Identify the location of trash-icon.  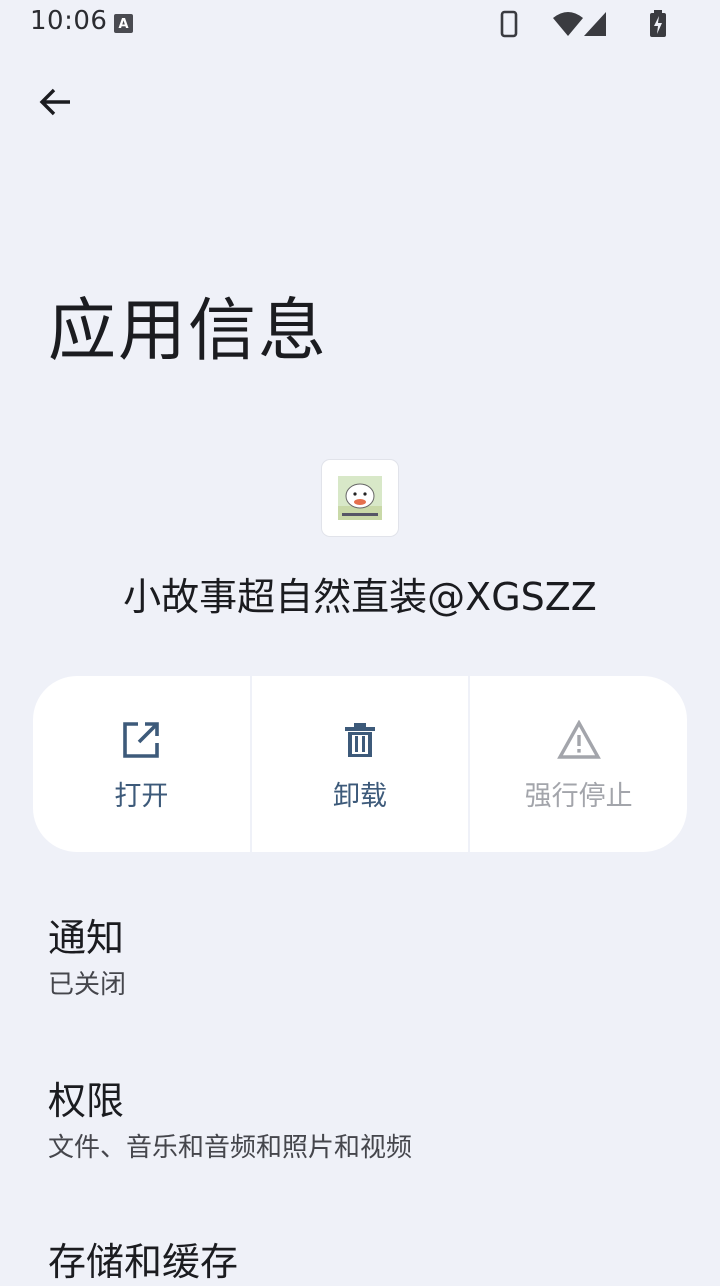
(360, 740).